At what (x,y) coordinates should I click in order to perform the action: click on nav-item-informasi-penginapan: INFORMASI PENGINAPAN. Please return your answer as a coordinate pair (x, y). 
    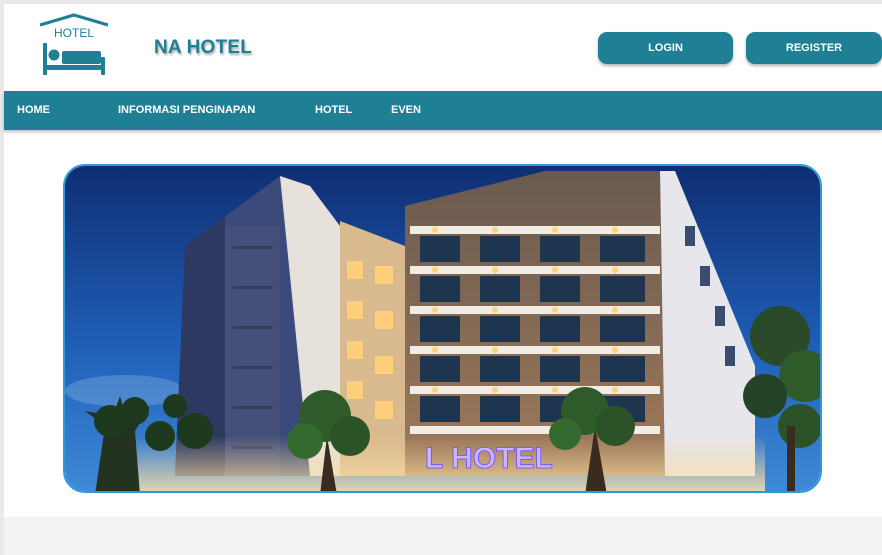
    Looking at the image, I should click on (186, 110).